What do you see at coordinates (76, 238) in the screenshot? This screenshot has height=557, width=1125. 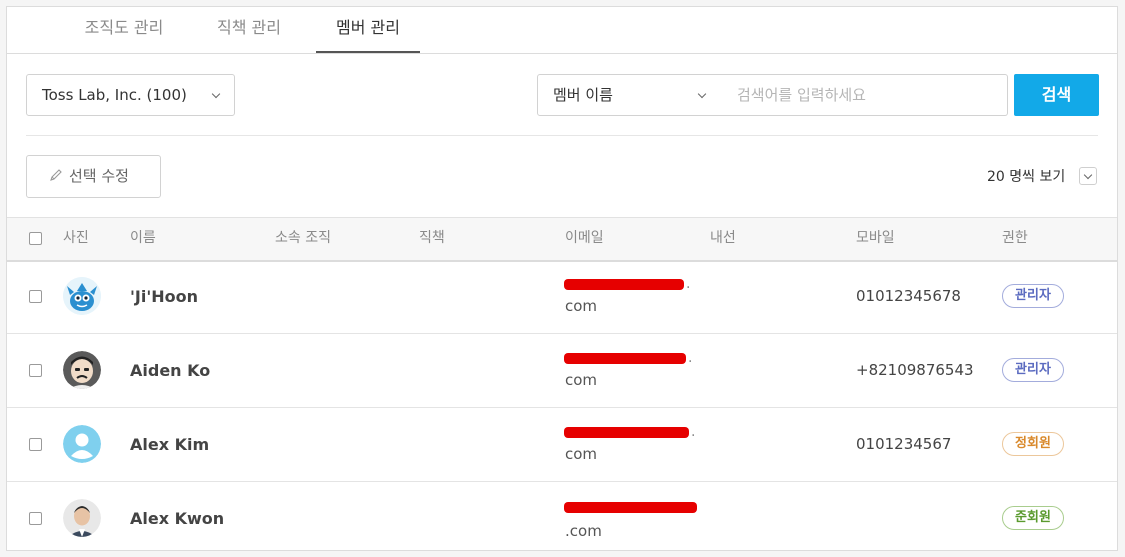 I see `header-photo: 사진` at bounding box center [76, 238].